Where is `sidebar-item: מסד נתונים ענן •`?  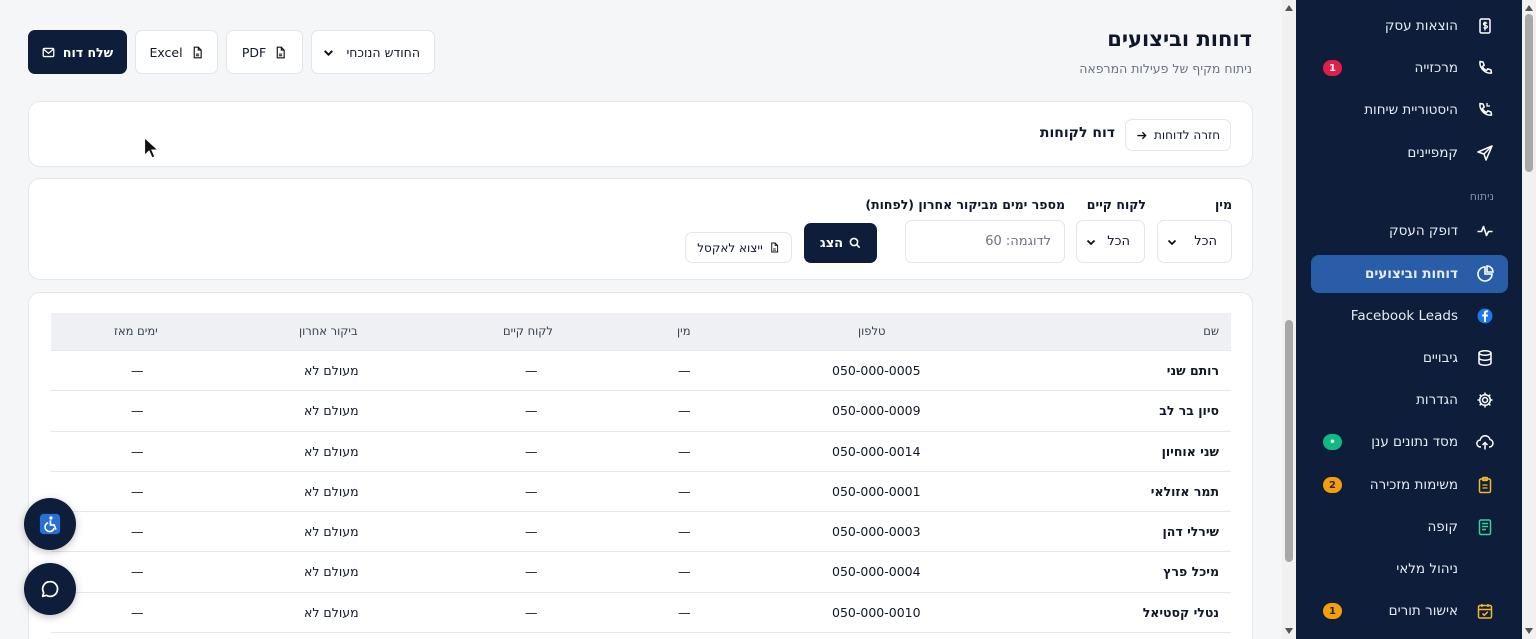
sidebar-item: מסד נתונים ענן • is located at coordinates (1409, 442).